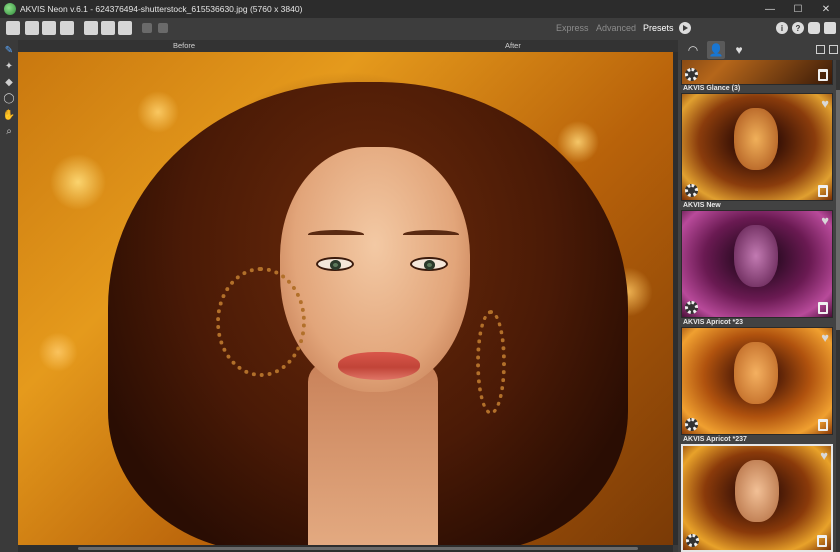 The image size is (840, 552). I want to click on notification-icon, so click(830, 28).